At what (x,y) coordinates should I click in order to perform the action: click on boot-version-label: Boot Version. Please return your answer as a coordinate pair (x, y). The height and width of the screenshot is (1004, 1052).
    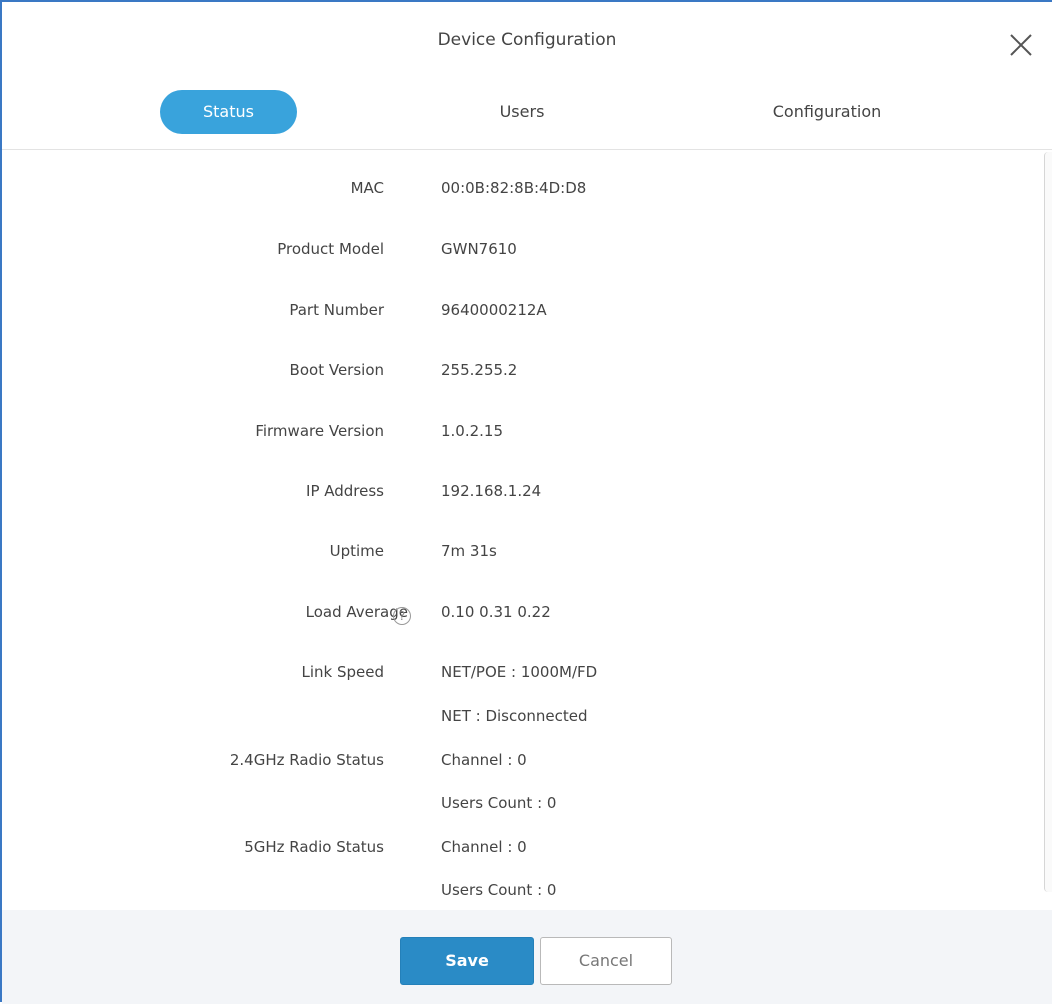
    Looking at the image, I should click on (336, 370).